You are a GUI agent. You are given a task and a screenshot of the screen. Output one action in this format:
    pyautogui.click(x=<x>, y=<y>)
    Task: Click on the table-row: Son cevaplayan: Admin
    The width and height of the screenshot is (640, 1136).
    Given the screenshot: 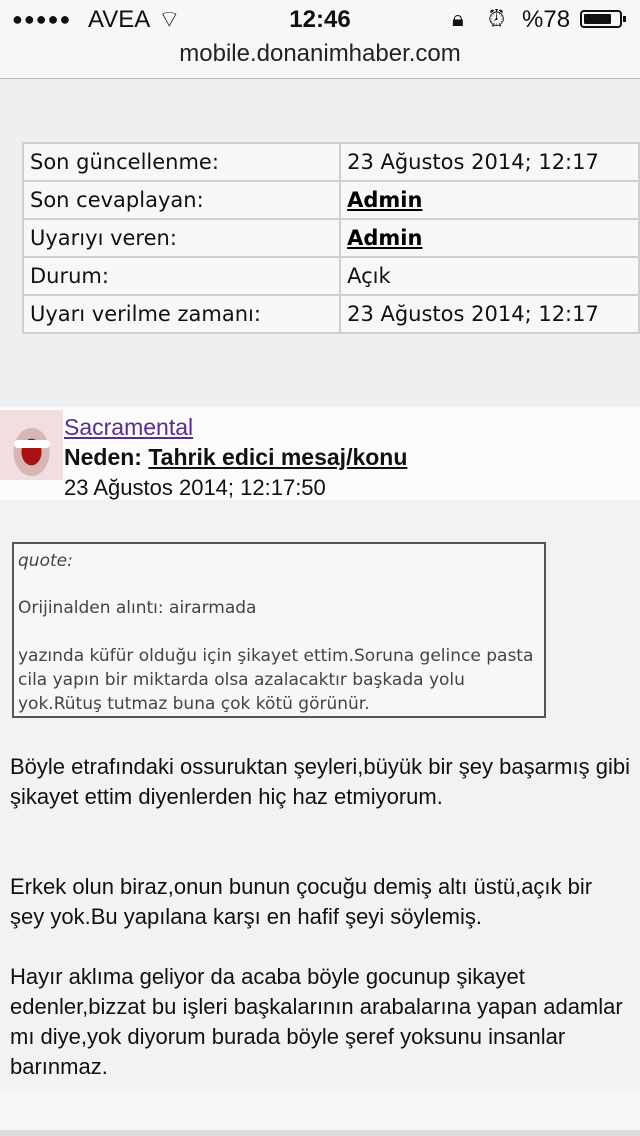 What is the action you would take?
    pyautogui.click(x=330, y=200)
    